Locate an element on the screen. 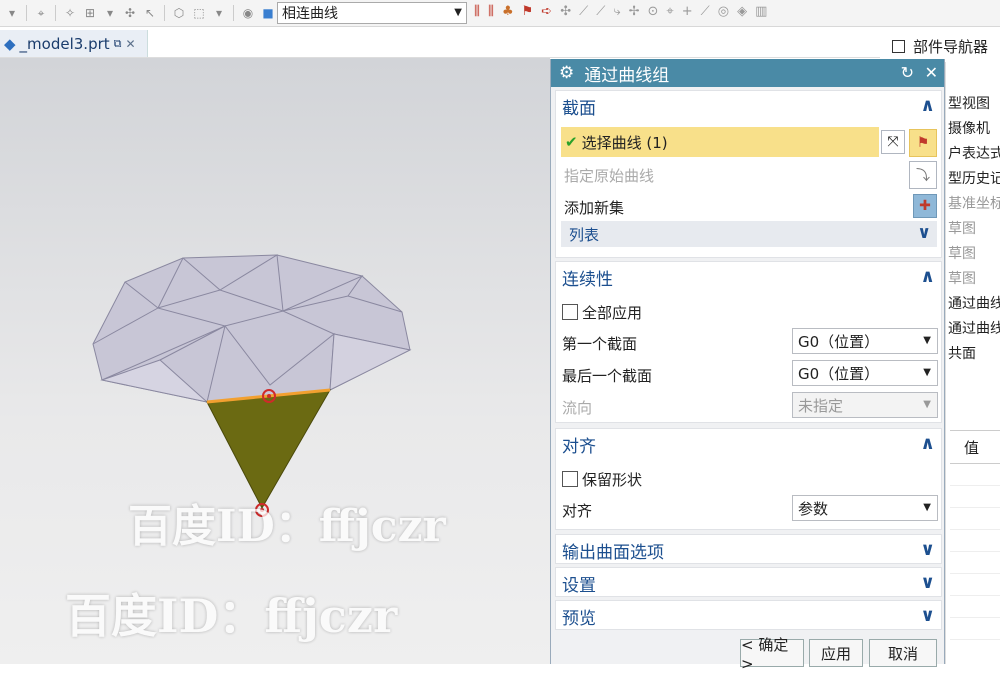 The height and width of the screenshot is (673, 1000). specify-origin-button: ⤵ is located at coordinates (923, 175).